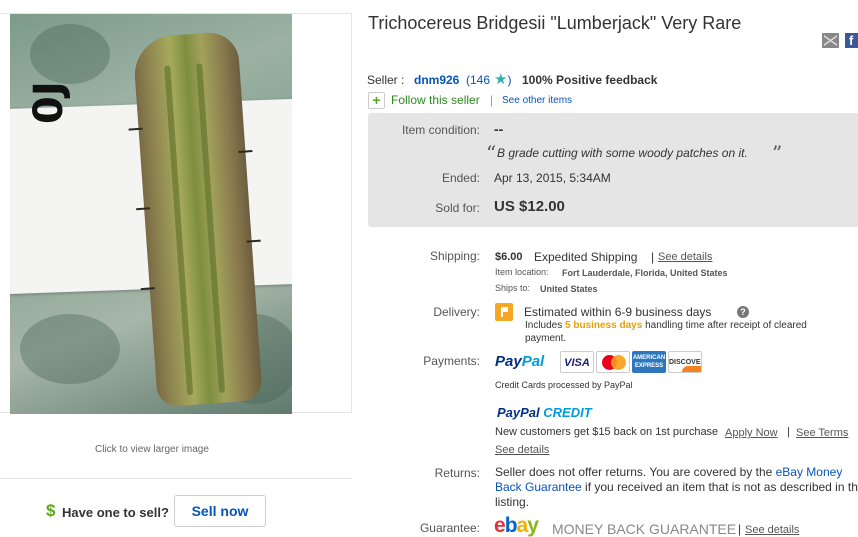 The height and width of the screenshot is (537, 858). What do you see at coordinates (491, 153) in the screenshot?
I see `quote-open: “` at bounding box center [491, 153].